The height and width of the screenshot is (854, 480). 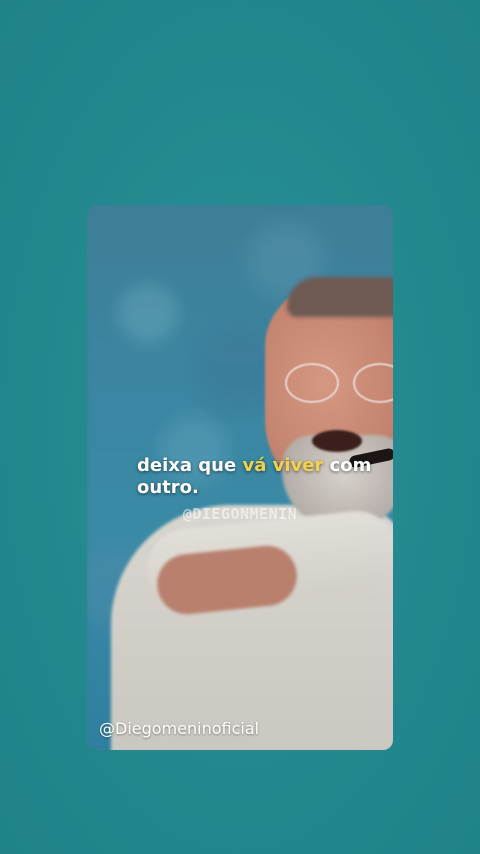 What do you see at coordinates (168, 487) in the screenshot?
I see `caption-line-2: outro.` at bounding box center [168, 487].